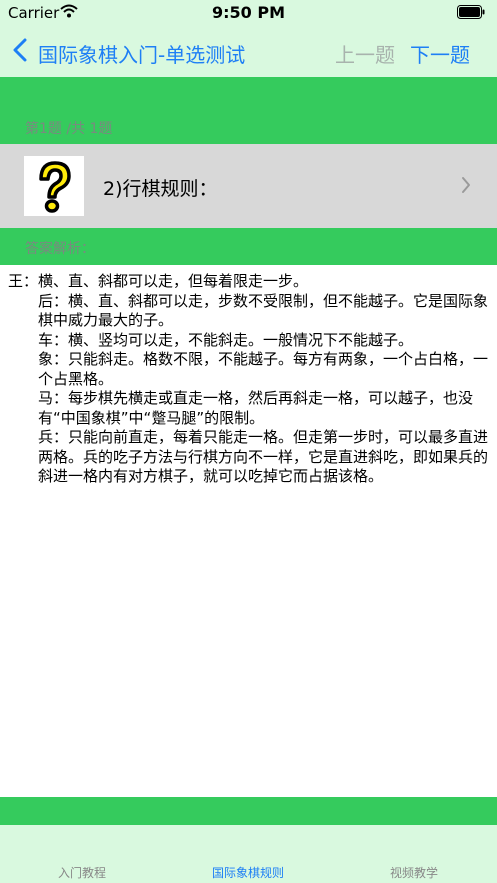  Describe the element at coordinates (471, 14) in the screenshot. I see `battery-icon` at that location.